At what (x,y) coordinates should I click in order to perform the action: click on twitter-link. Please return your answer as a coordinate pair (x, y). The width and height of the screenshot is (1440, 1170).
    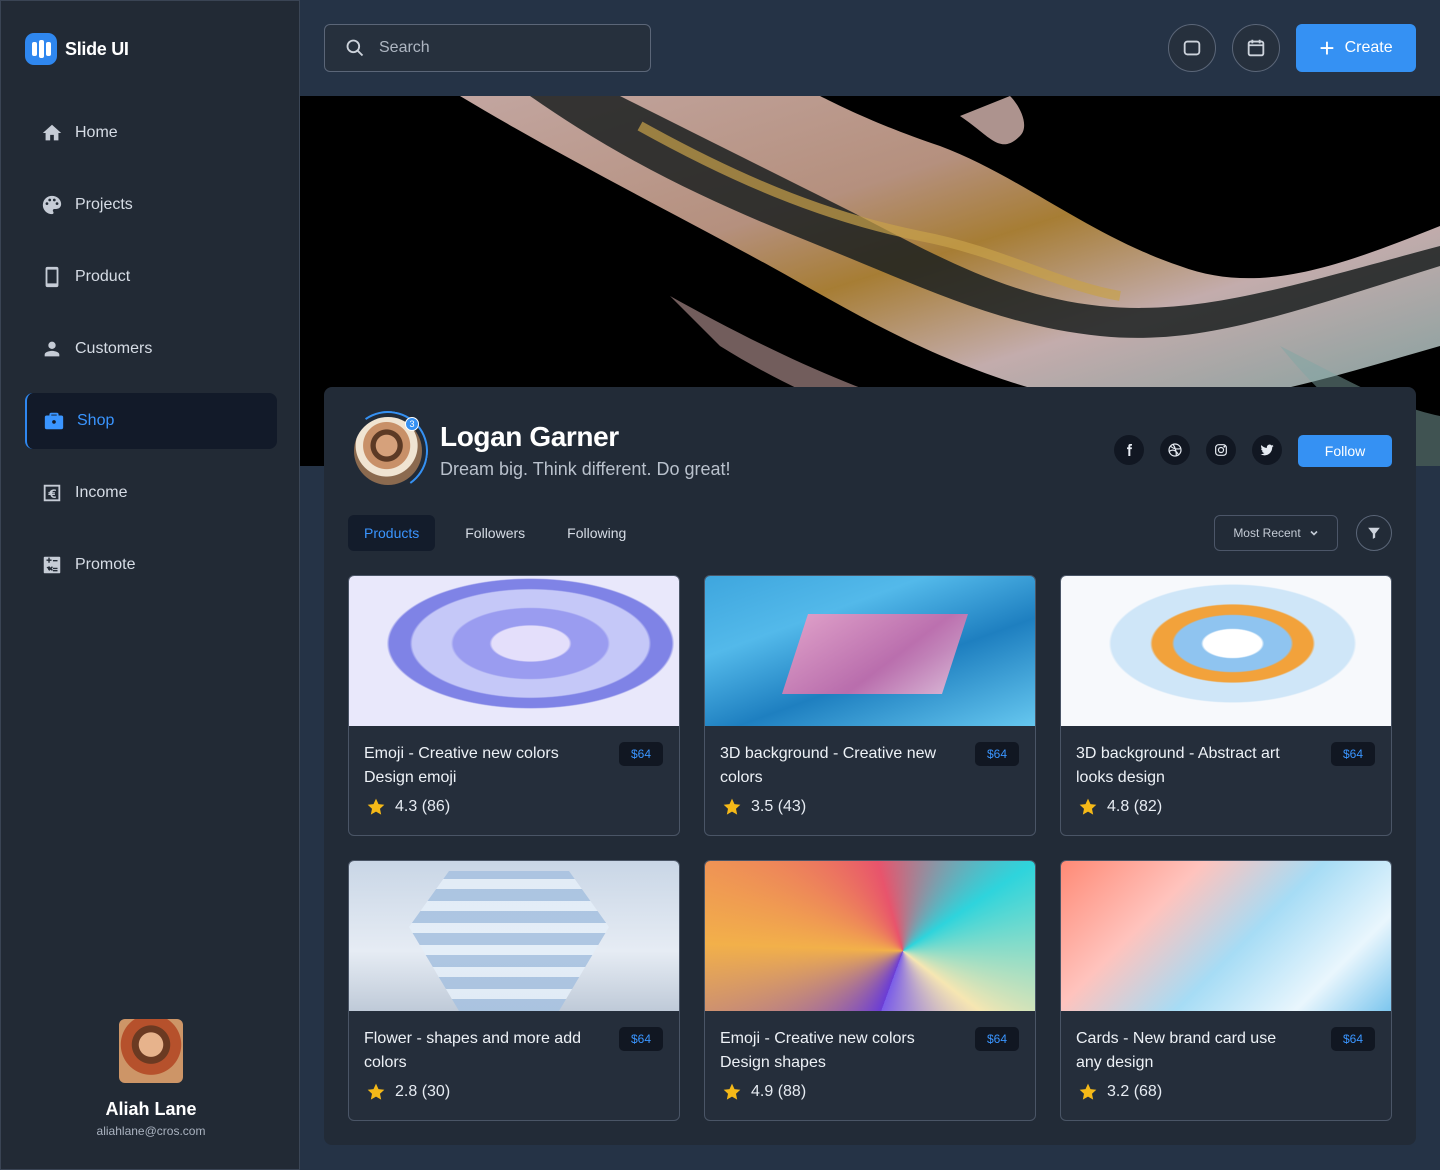
    Looking at the image, I should click on (1267, 450).